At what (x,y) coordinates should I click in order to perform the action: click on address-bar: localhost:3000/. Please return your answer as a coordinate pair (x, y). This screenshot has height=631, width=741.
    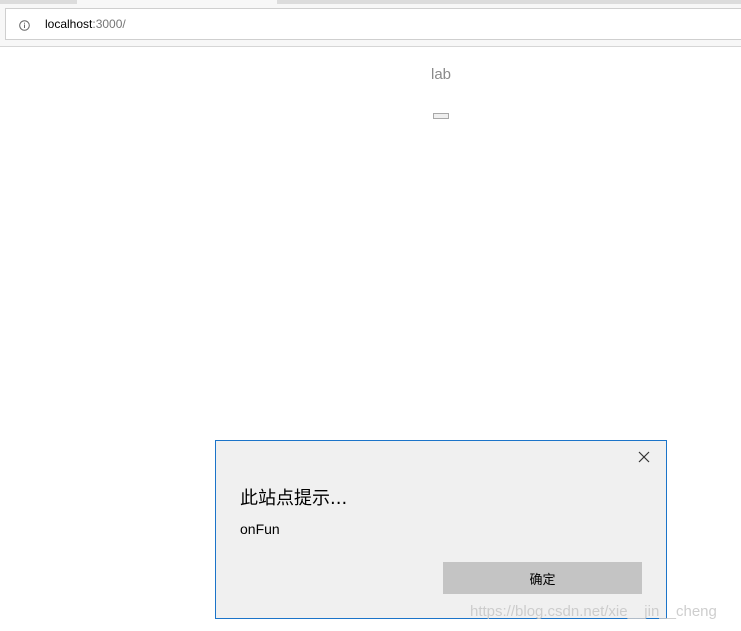
    Looking at the image, I should click on (373, 24).